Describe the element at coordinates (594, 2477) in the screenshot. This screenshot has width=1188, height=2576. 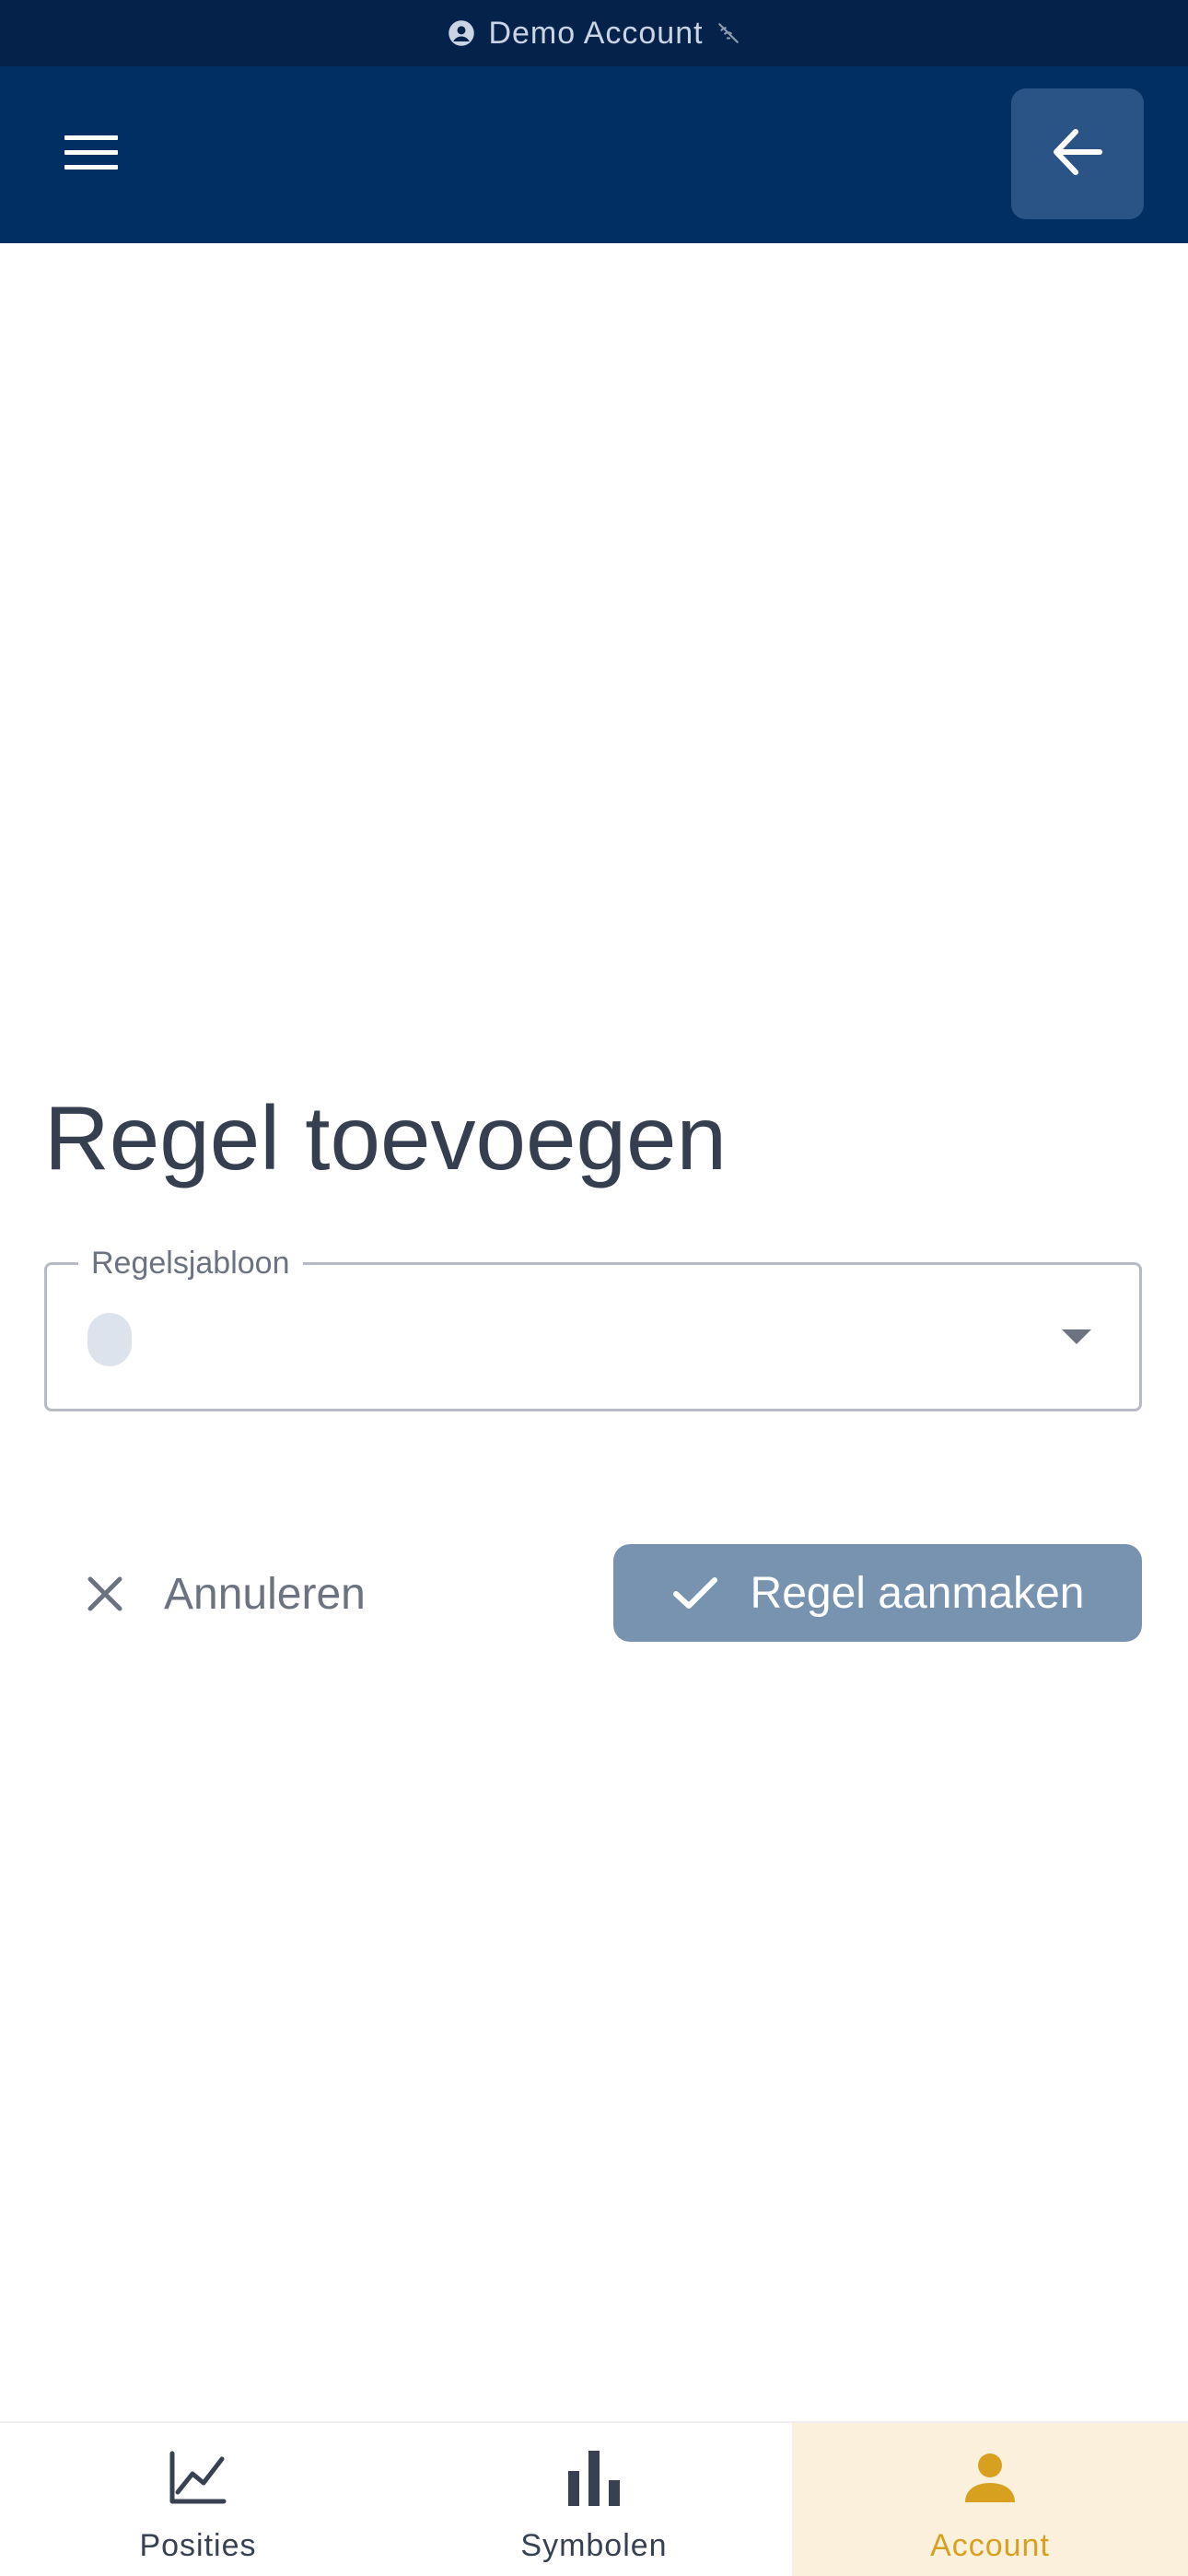
I see `bar-chart-icon` at that location.